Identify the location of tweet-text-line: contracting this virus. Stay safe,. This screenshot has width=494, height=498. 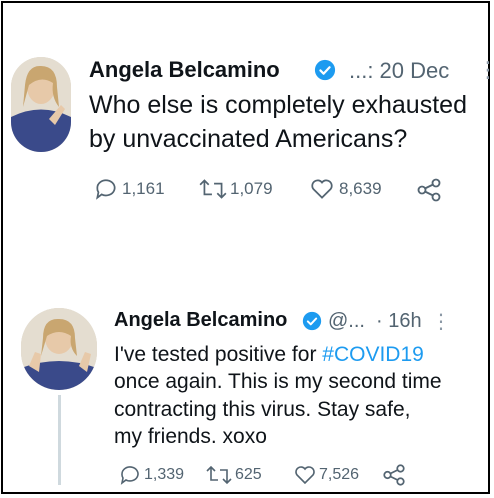
(262, 409).